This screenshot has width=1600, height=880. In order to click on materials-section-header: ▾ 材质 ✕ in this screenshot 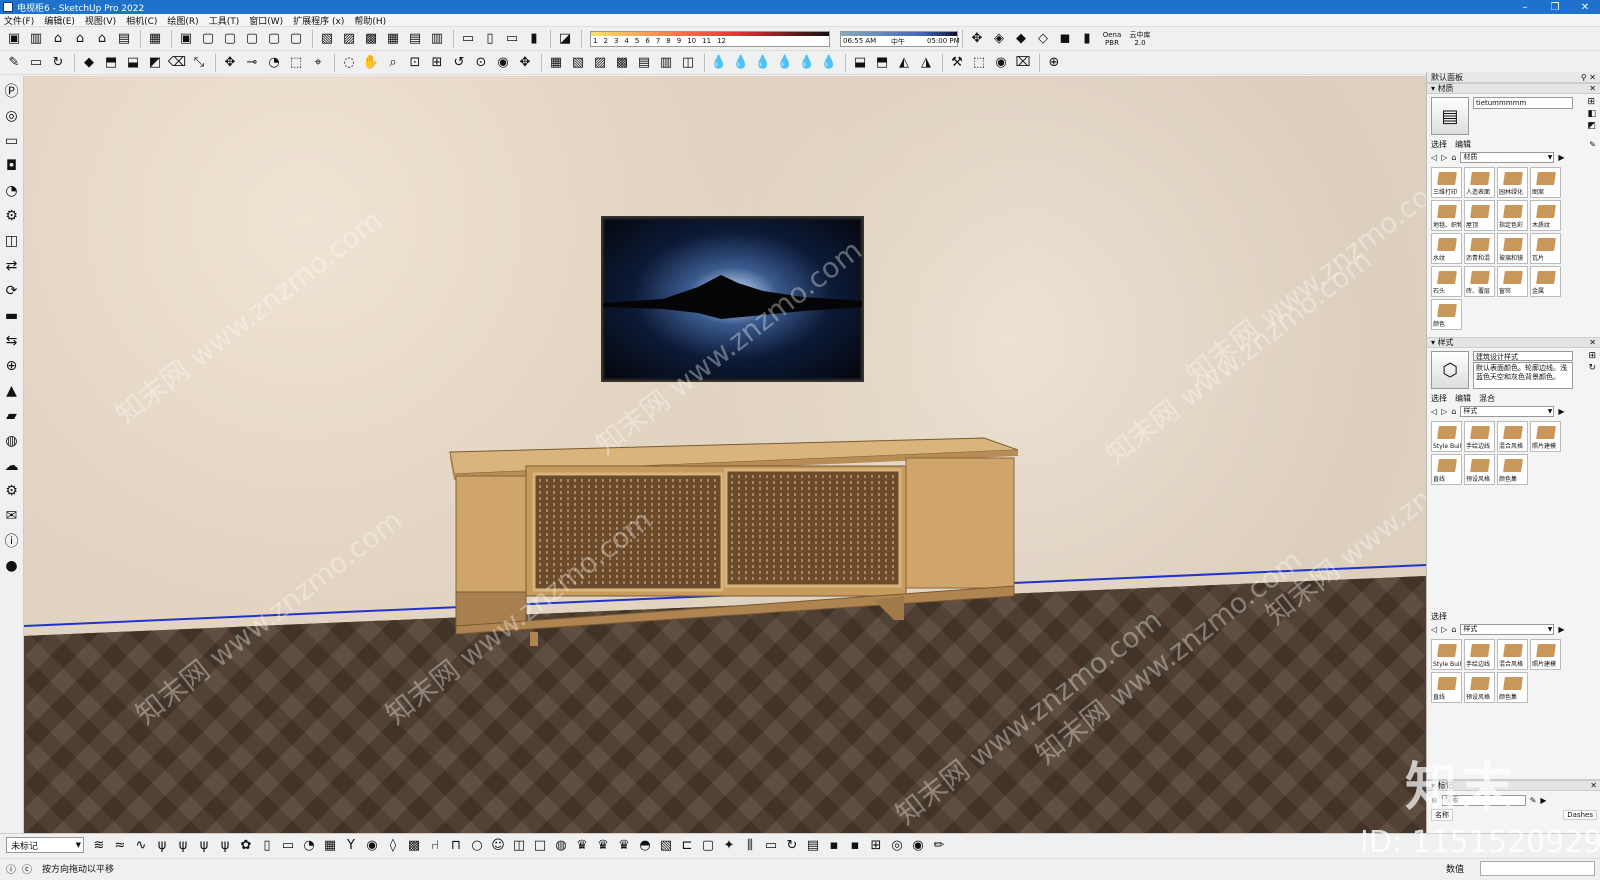, I will do `click(1513, 88)`.